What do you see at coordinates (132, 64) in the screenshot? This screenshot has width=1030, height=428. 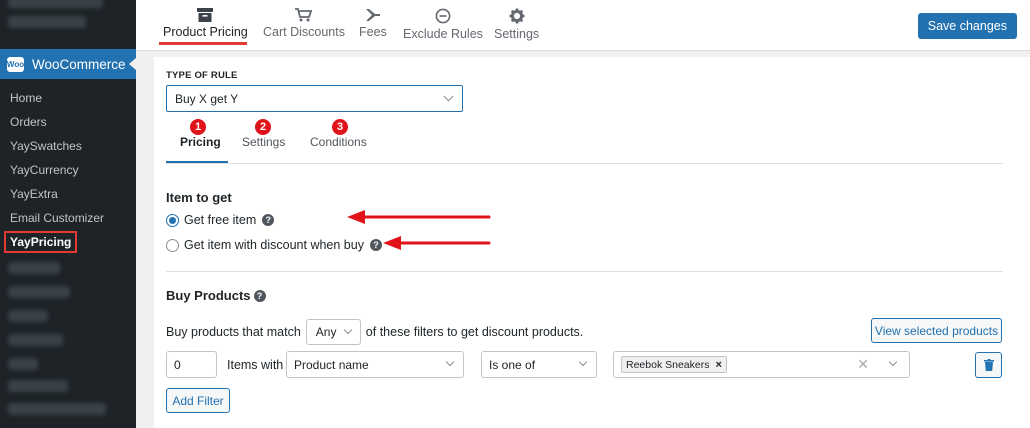 I see `current-menu-arrow-icon` at bounding box center [132, 64].